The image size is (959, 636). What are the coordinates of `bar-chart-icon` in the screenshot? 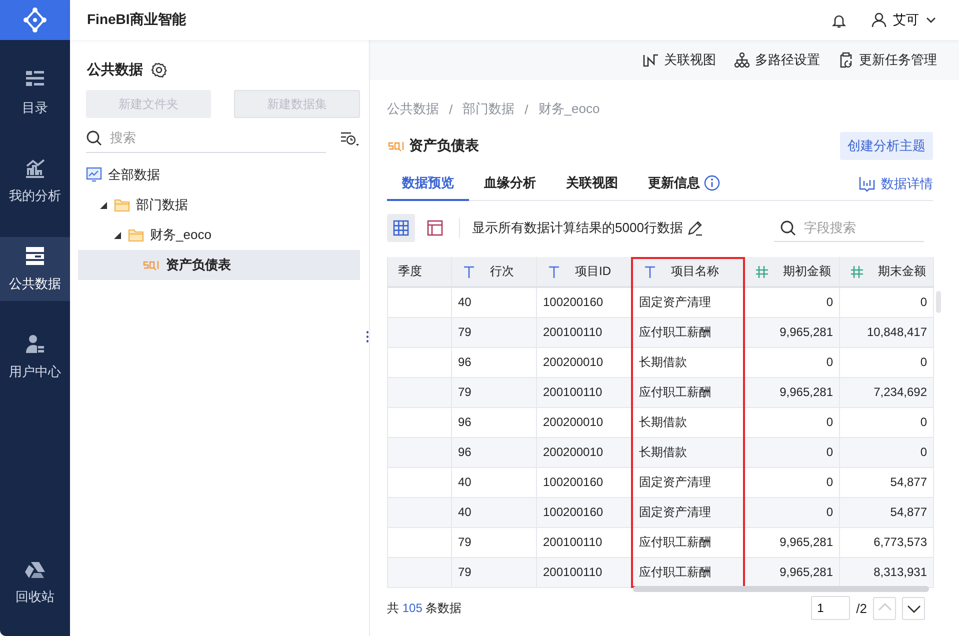 It's located at (35, 168).